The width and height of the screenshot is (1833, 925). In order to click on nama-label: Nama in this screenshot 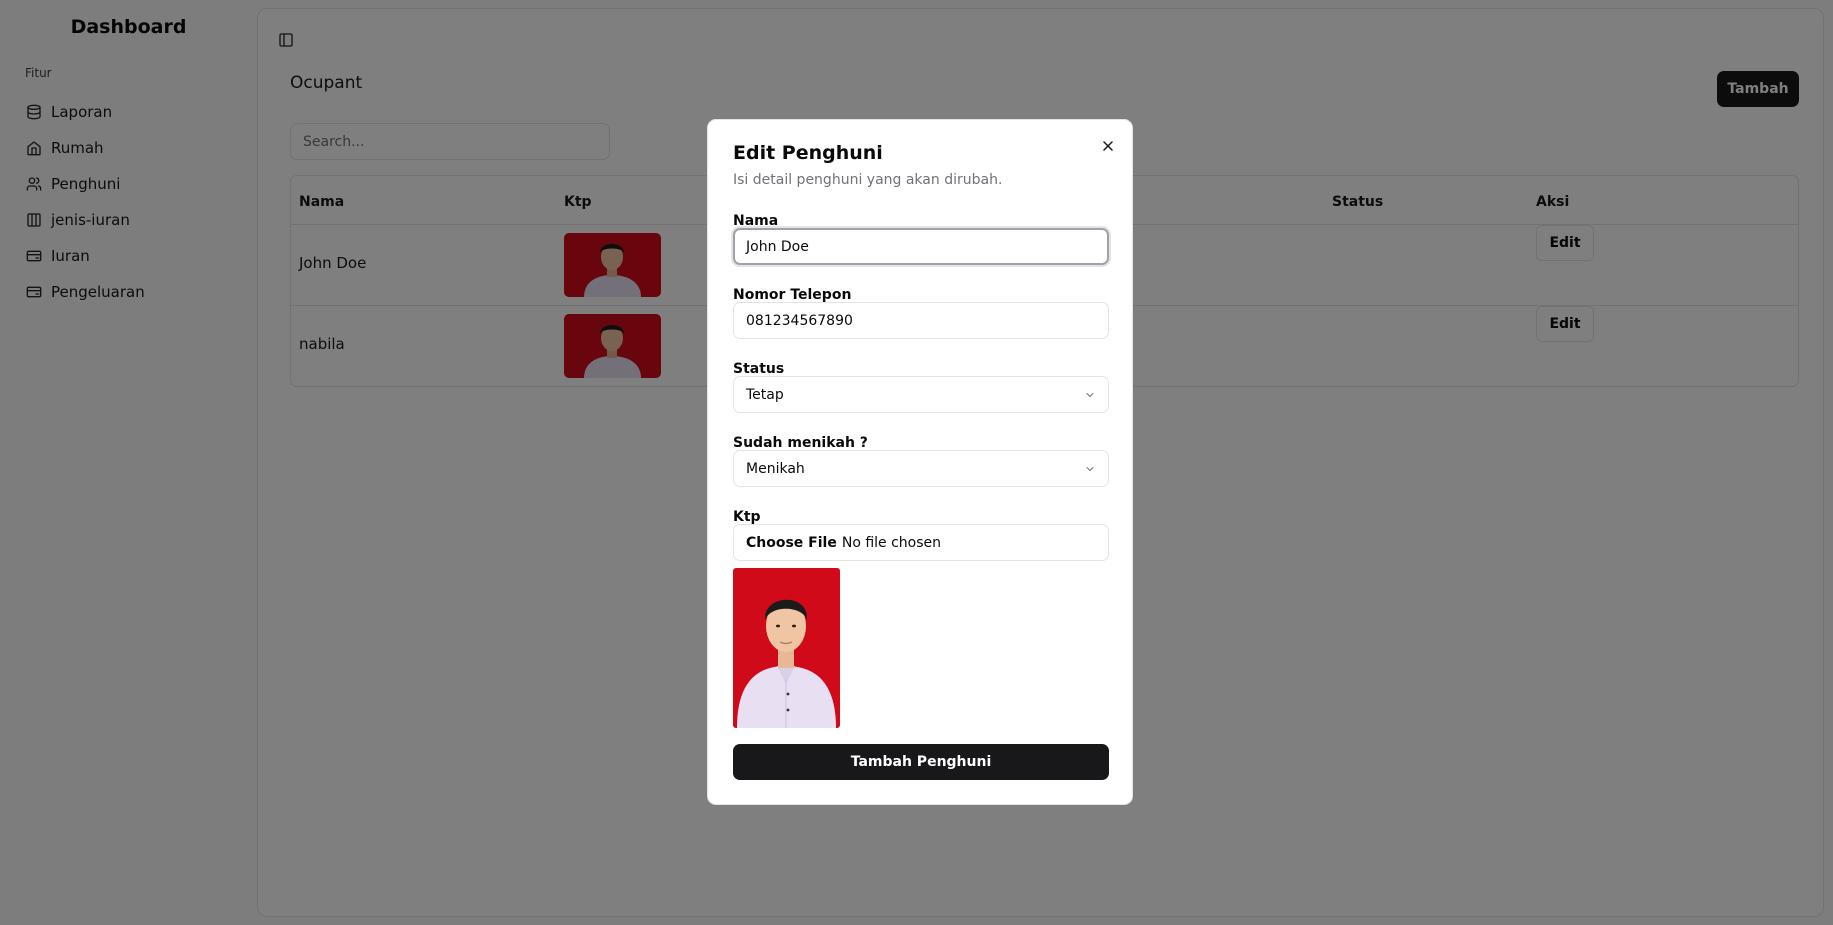, I will do `click(756, 221)`.